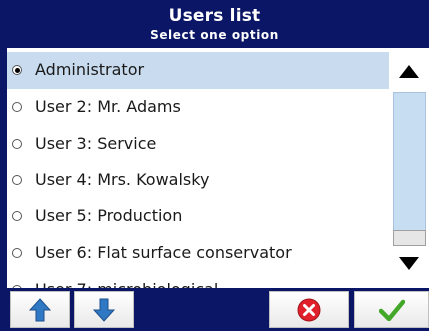  I want to click on bottom-toolbar, so click(214, 309).